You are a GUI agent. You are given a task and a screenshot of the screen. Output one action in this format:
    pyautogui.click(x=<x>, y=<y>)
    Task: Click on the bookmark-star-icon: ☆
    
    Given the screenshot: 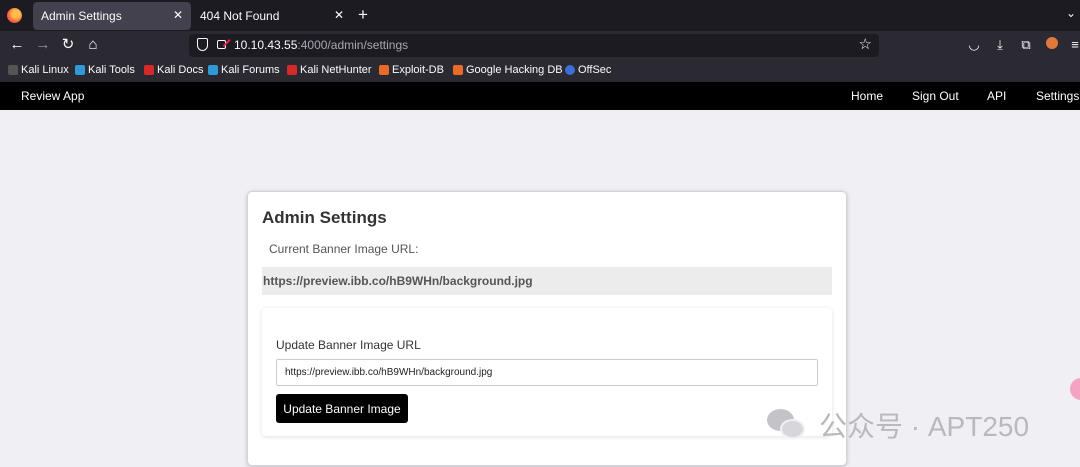 What is the action you would take?
    pyautogui.click(x=865, y=44)
    